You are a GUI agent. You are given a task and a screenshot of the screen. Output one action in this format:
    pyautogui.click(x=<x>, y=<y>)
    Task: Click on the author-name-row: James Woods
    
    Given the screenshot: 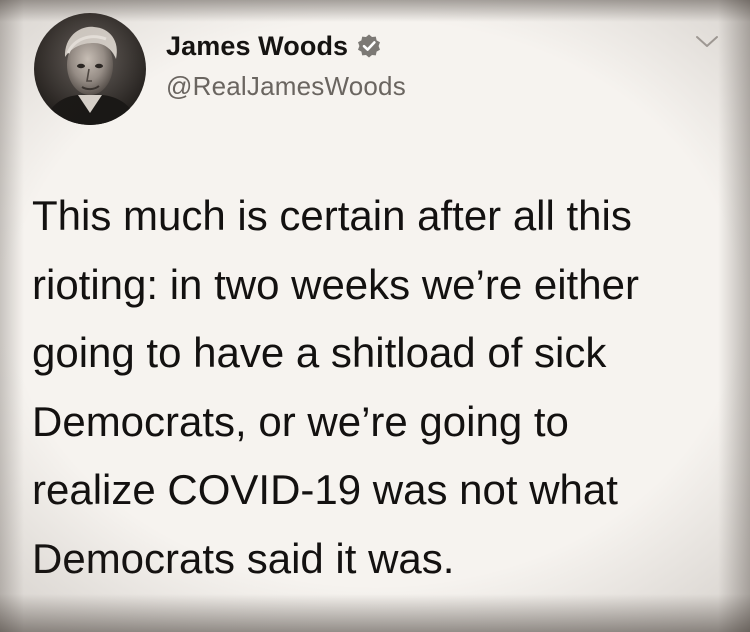 What is the action you would take?
    pyautogui.click(x=274, y=46)
    